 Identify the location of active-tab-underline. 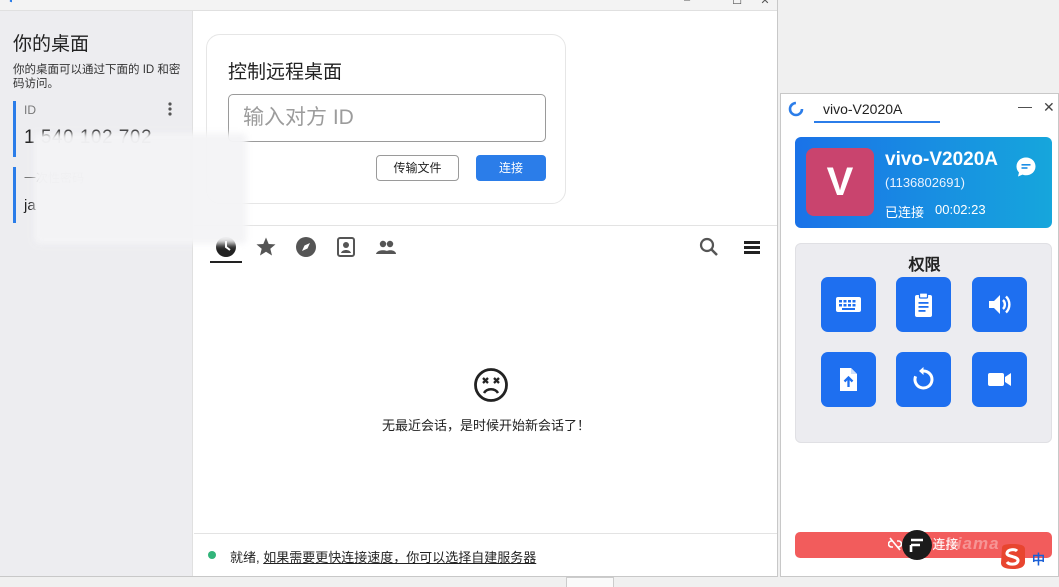
(226, 262).